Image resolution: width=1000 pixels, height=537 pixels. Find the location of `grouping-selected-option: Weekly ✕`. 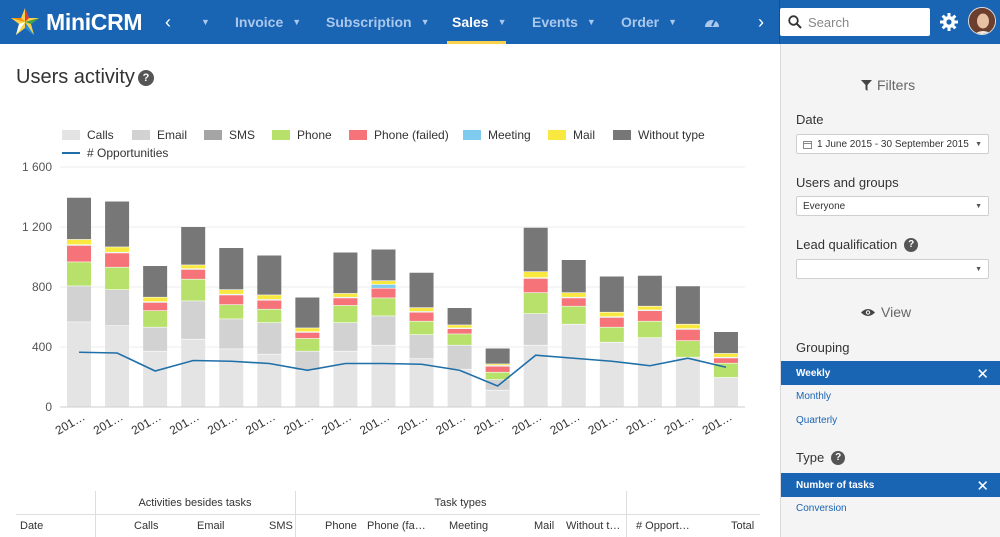

grouping-selected-option: Weekly ✕ is located at coordinates (890, 373).